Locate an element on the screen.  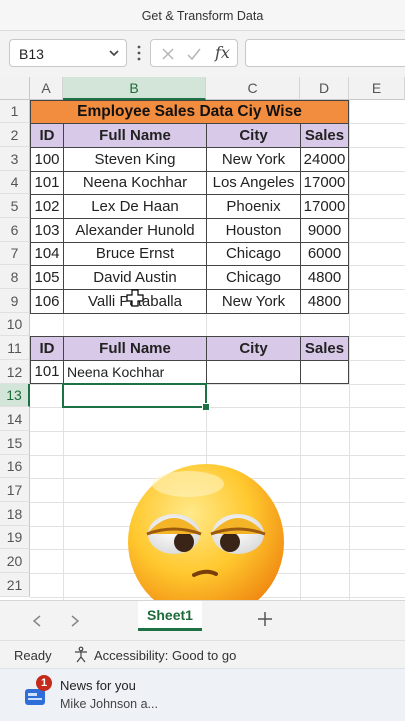
sheet-tab-active: Sheet1 is located at coordinates (170, 616).